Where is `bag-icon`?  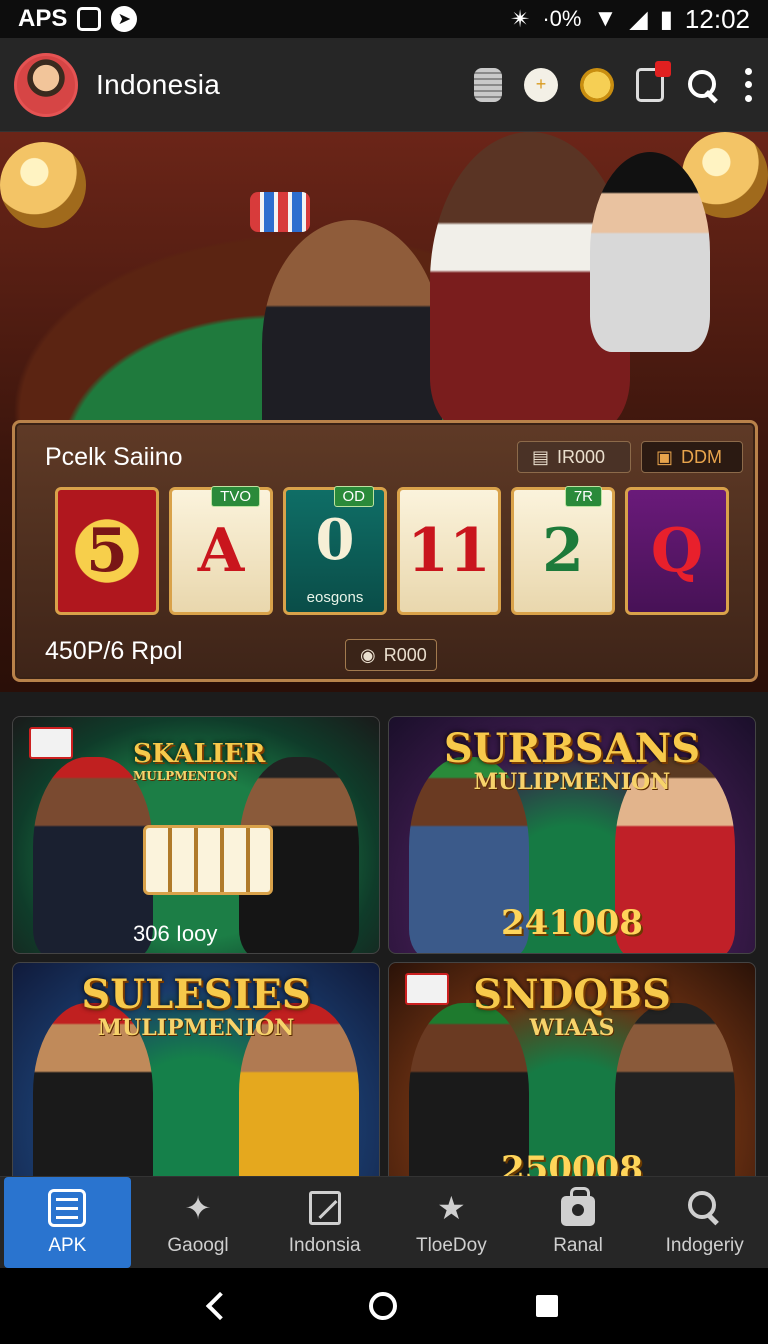 bag-icon is located at coordinates (578, 1206).